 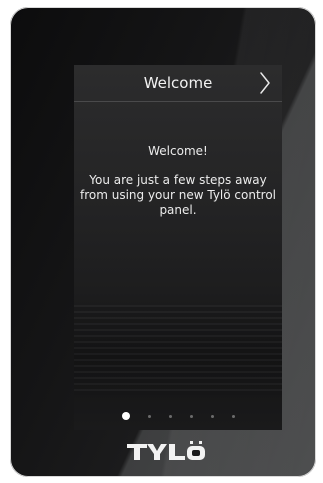 I want to click on tylo-logo-mark, so click(x=166, y=450).